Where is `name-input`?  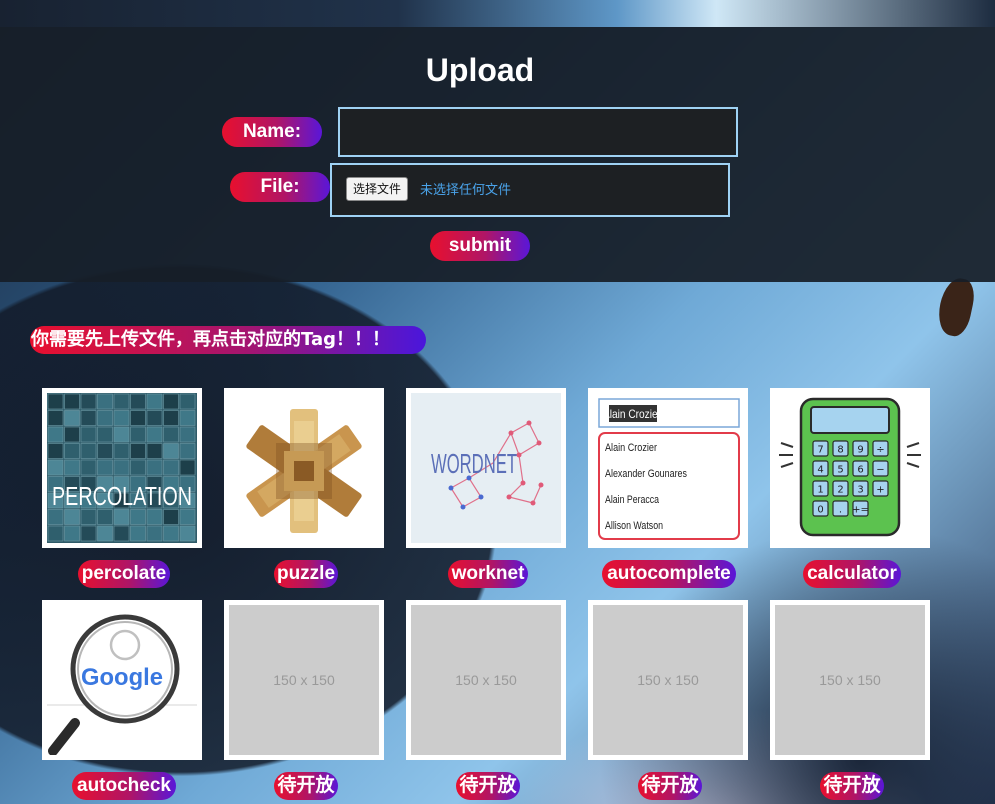
name-input is located at coordinates (538, 132).